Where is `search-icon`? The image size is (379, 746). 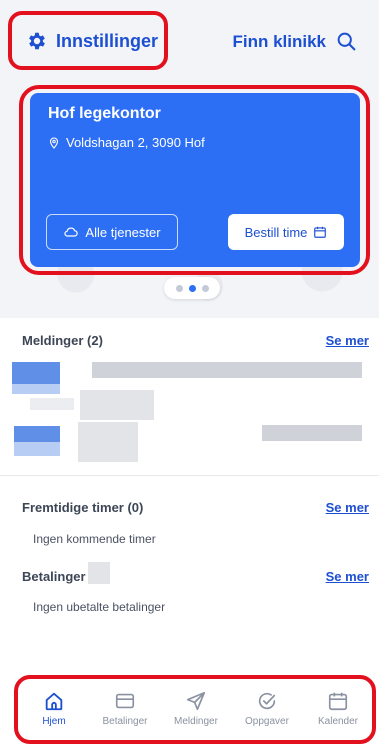 search-icon is located at coordinates (346, 41).